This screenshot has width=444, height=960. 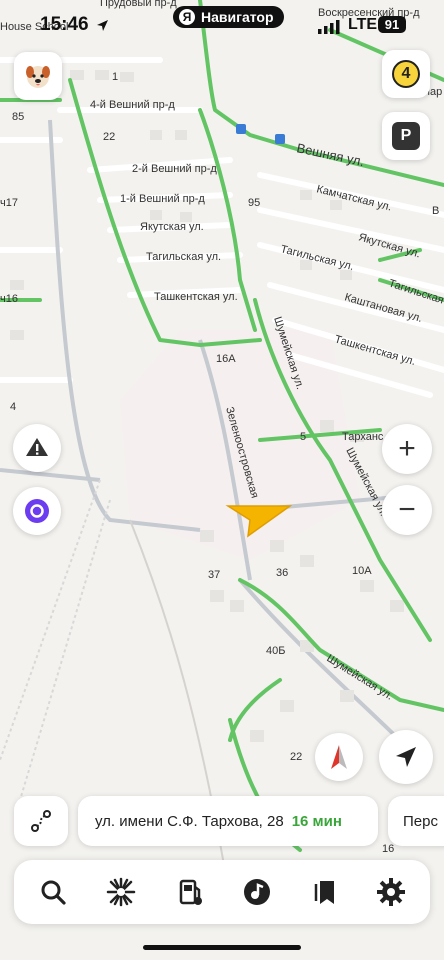 I want to click on status-bar: 15:46 Я Навигатор LTE 91, so click(x=222, y=25).